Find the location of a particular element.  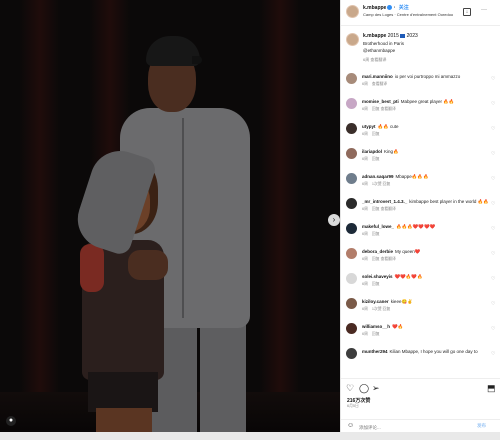

comment-username: kiziloy.caner is located at coordinates (375, 301).